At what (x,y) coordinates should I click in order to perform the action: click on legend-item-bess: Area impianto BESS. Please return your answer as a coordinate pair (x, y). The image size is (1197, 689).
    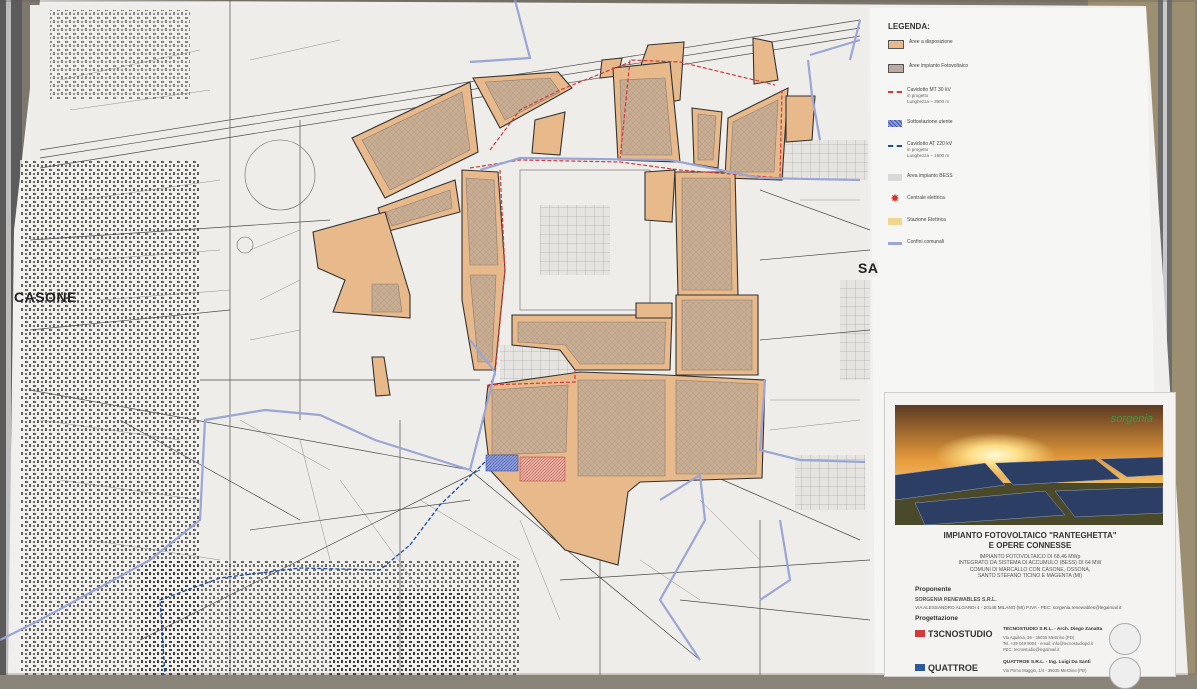
    Looking at the image, I should click on (943, 177).